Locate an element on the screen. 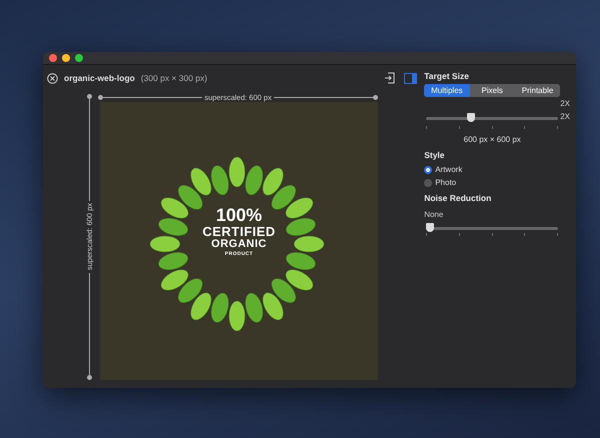  radio-option: Artwork is located at coordinates (497, 169).